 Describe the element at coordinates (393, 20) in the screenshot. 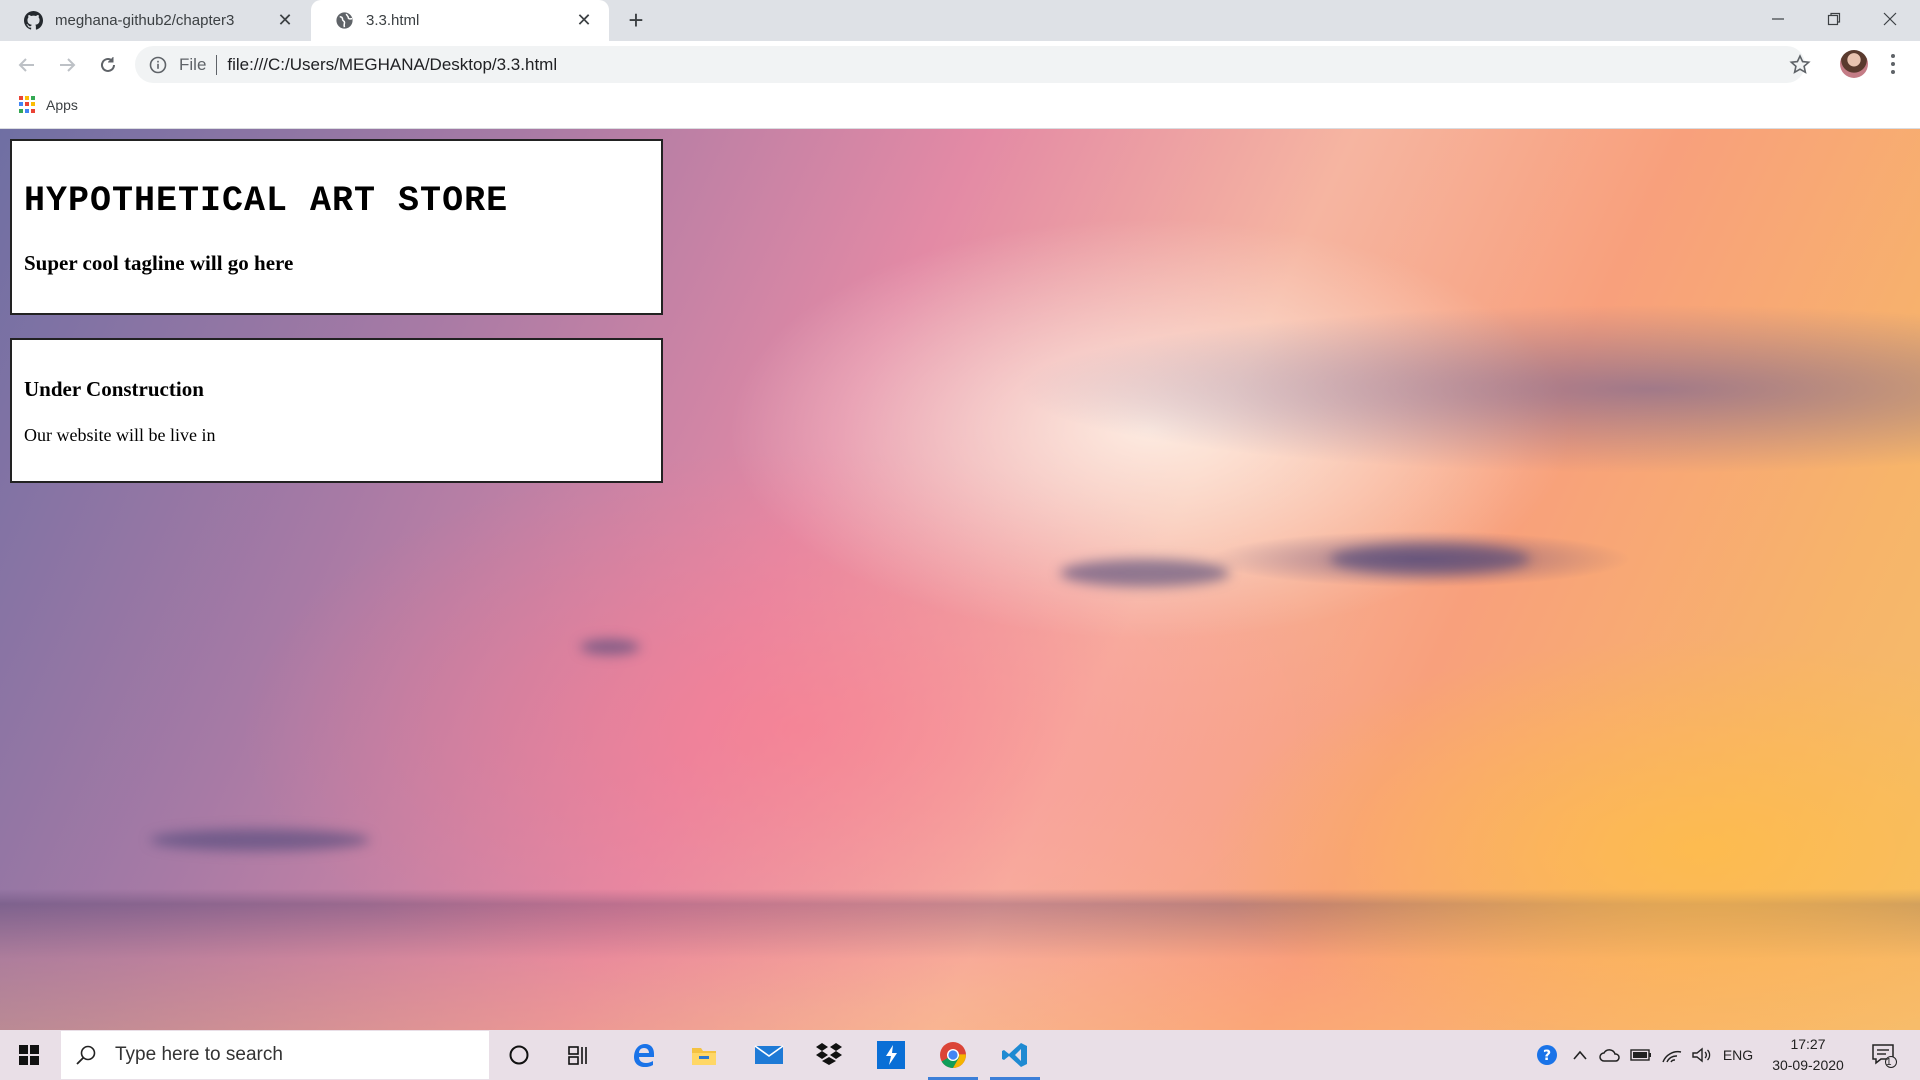

I see `tab-label: 3.3.html` at that location.